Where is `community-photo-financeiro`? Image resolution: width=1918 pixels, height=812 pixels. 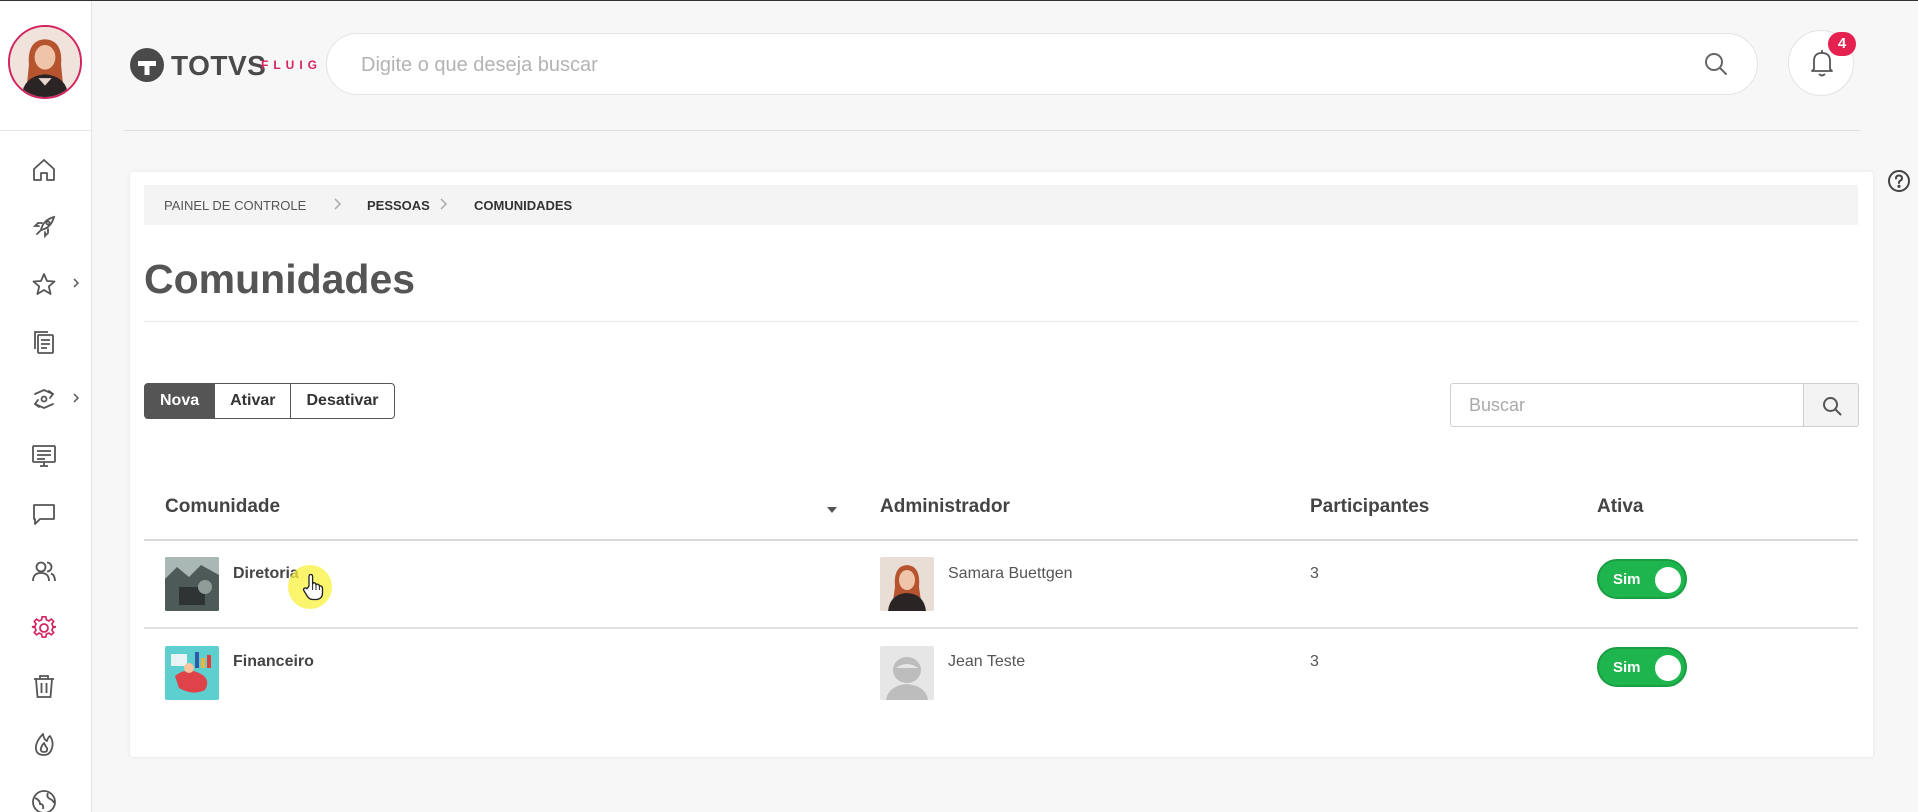
community-photo-financeiro is located at coordinates (192, 673).